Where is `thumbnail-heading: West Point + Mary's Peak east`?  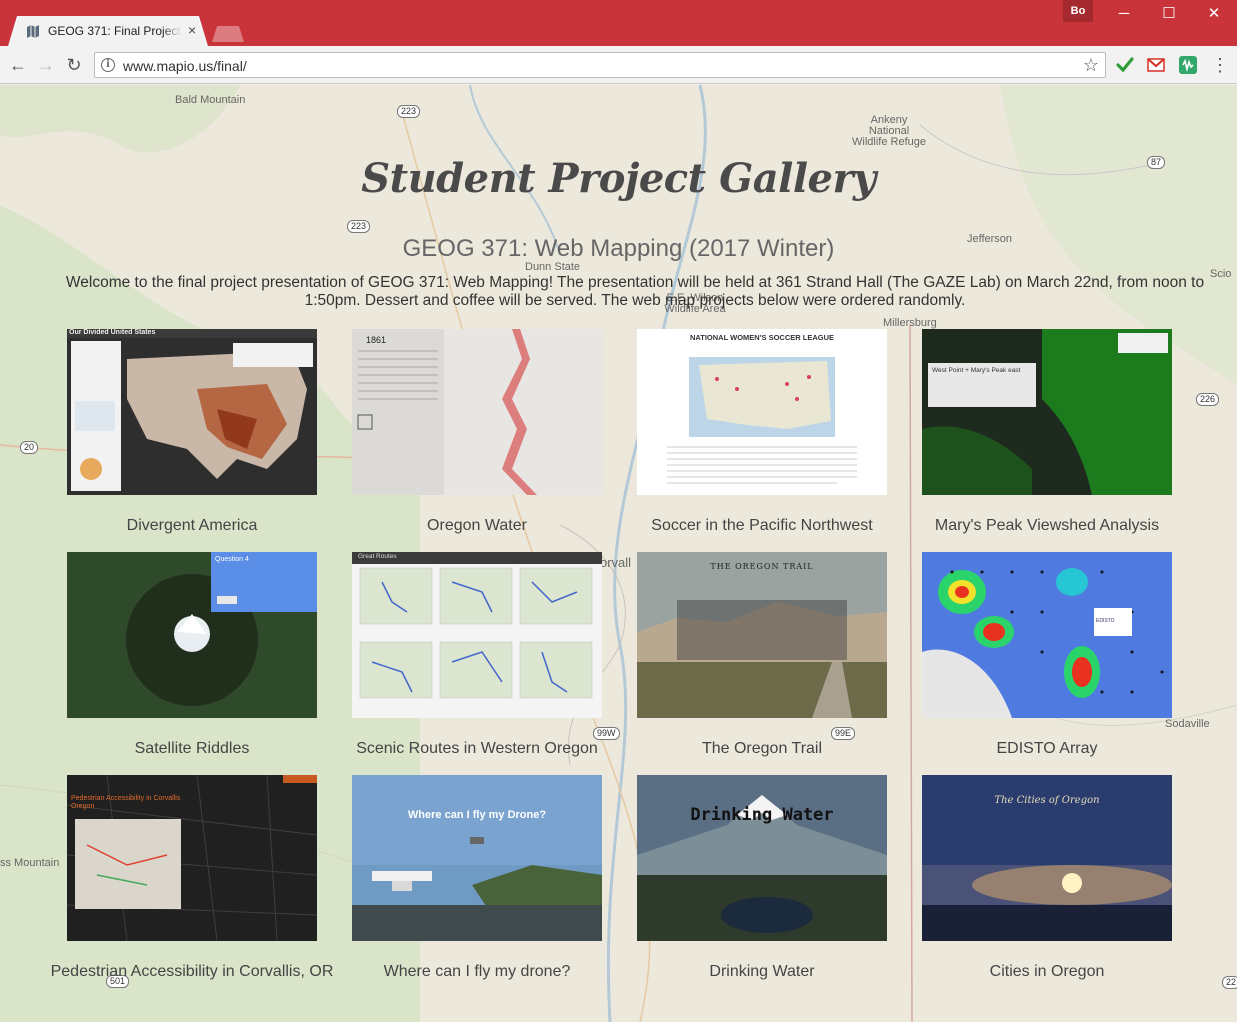 thumbnail-heading: West Point + Mary's Peak east is located at coordinates (976, 370).